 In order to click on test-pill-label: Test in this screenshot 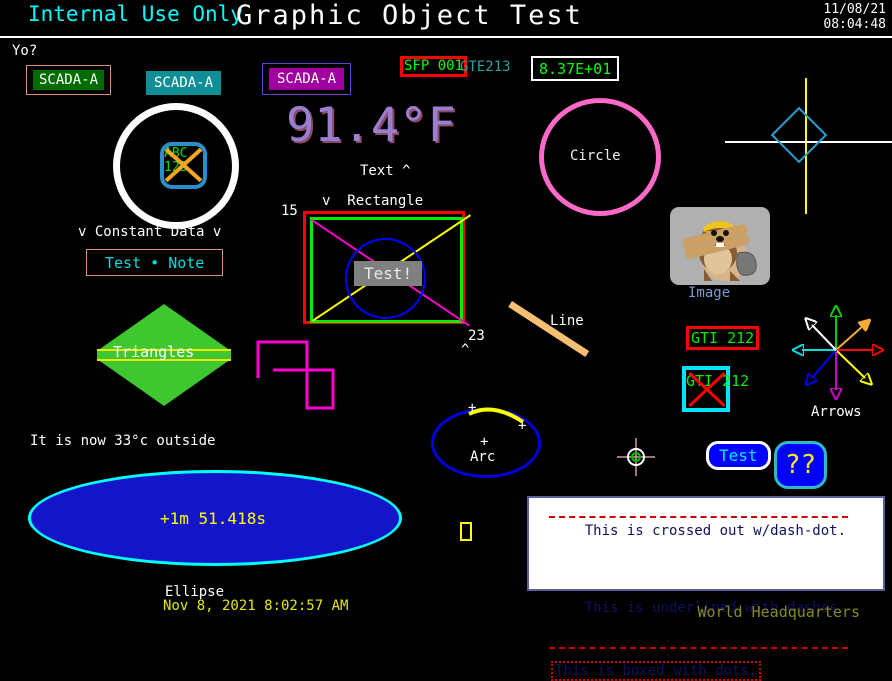, I will do `click(738, 455)`.